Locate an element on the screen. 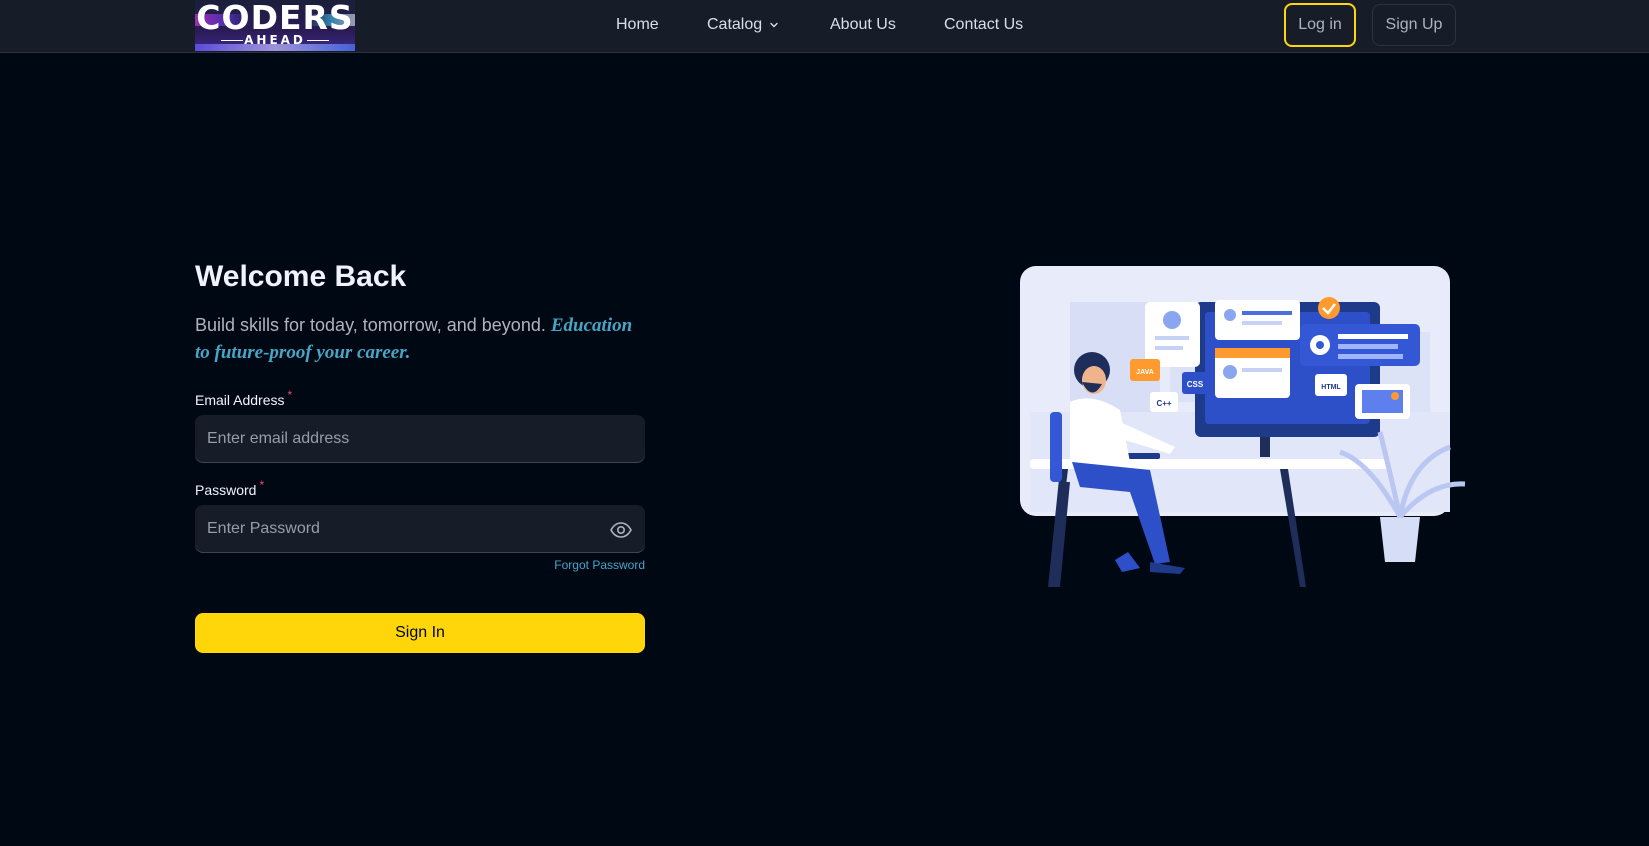 The width and height of the screenshot is (1649, 846). password-label-text: Password is located at coordinates (226, 490).